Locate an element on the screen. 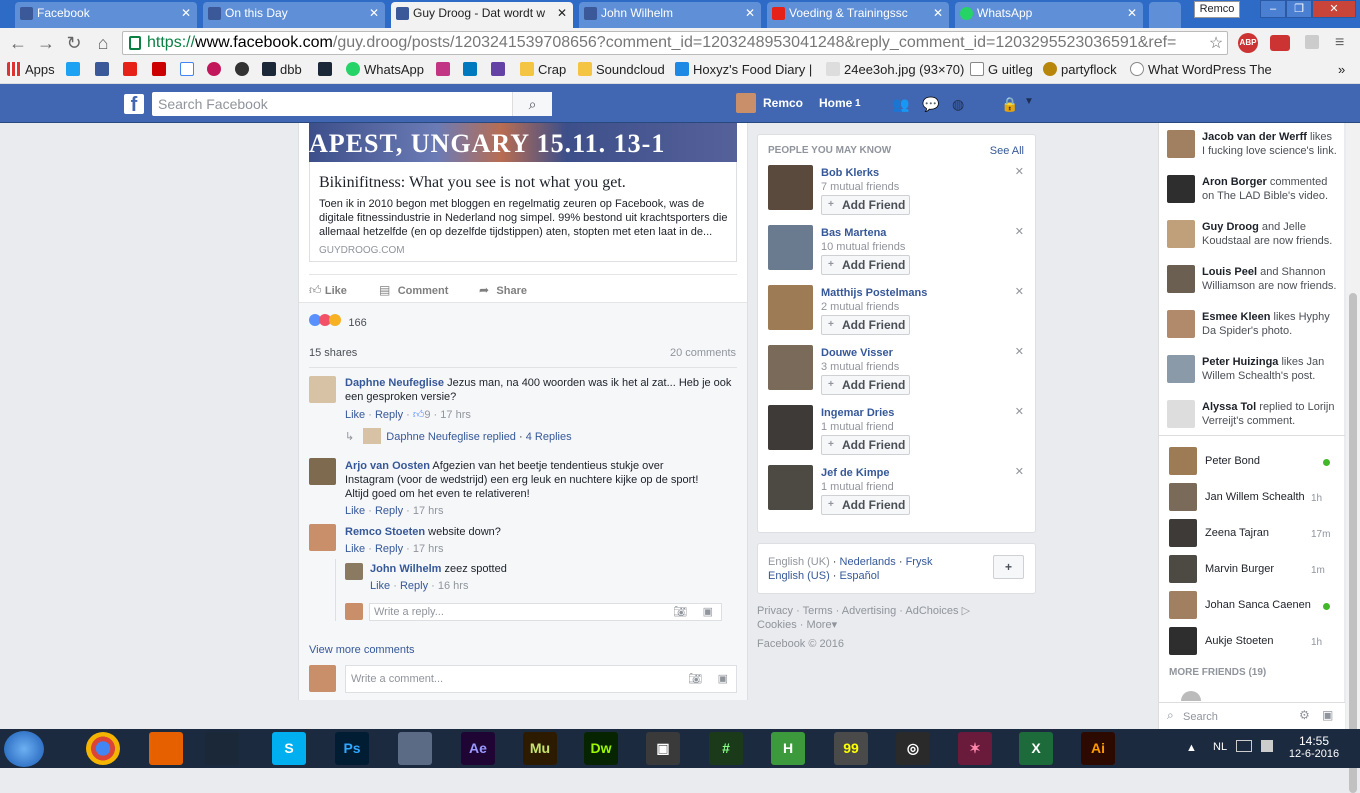 Image resolution: width=1360 pixels, height=793 pixels. forward-icon: → is located at coordinates (46, 43).